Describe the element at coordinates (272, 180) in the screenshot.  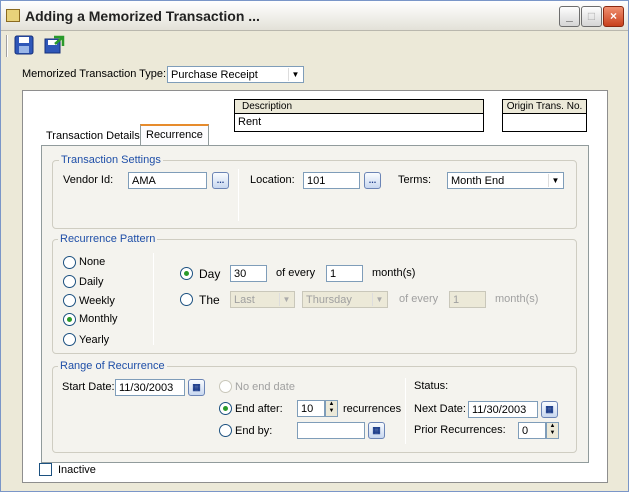
I see `location-label: Location:` at that location.